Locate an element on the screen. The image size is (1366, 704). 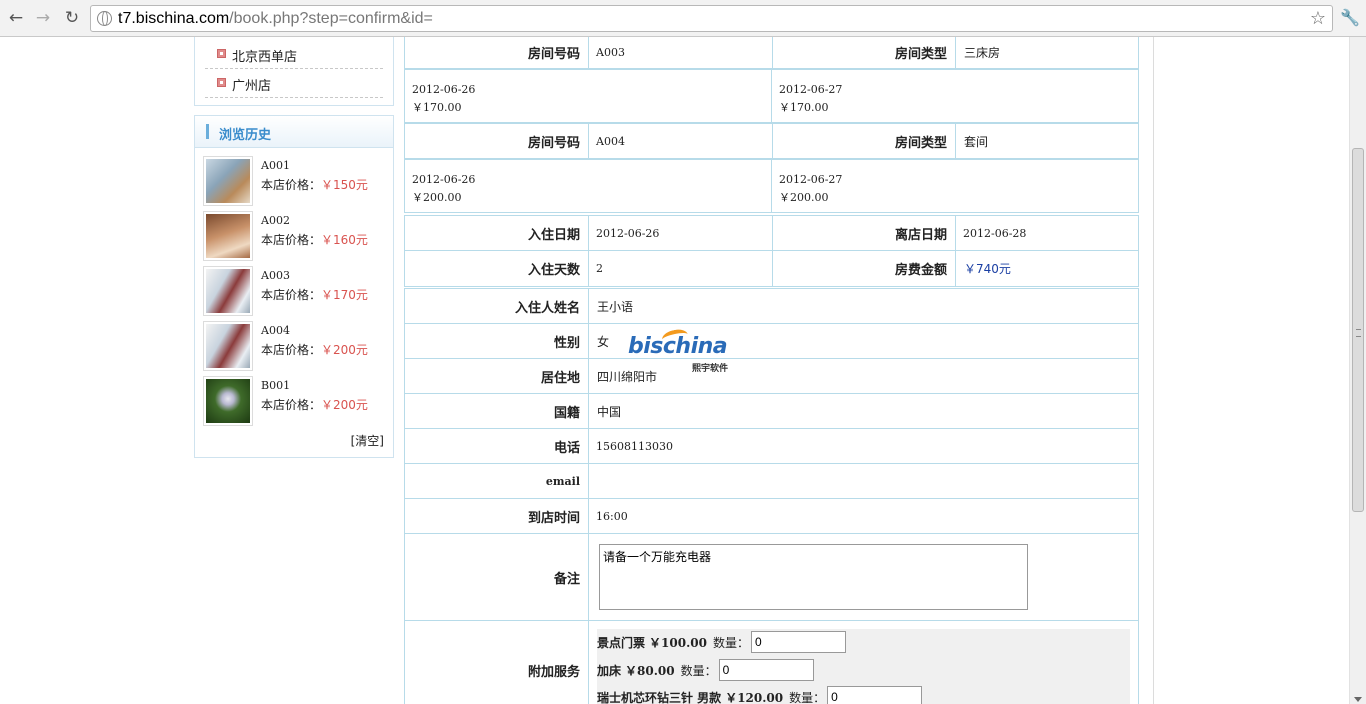
globe-icon is located at coordinates (104, 18).